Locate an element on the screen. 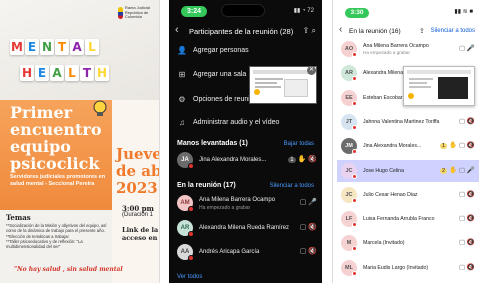  letter-tile: N is located at coordinates (47, 47).